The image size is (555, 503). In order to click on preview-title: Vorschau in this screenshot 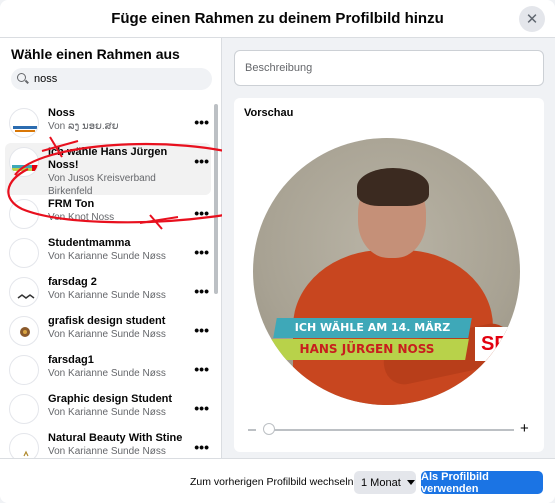, I will do `click(269, 113)`.